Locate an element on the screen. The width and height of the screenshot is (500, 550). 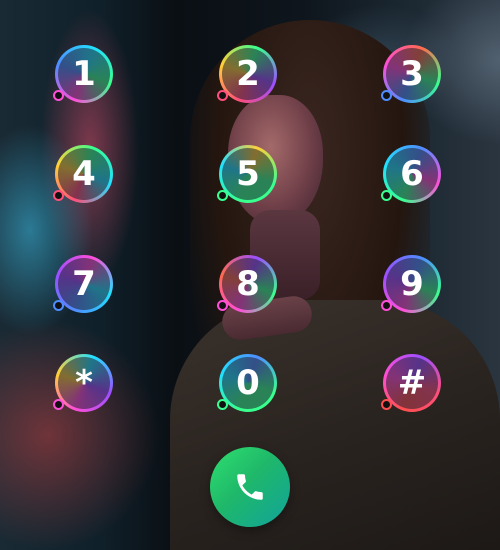
dial-key-8: 8 is located at coordinates (247, 284).